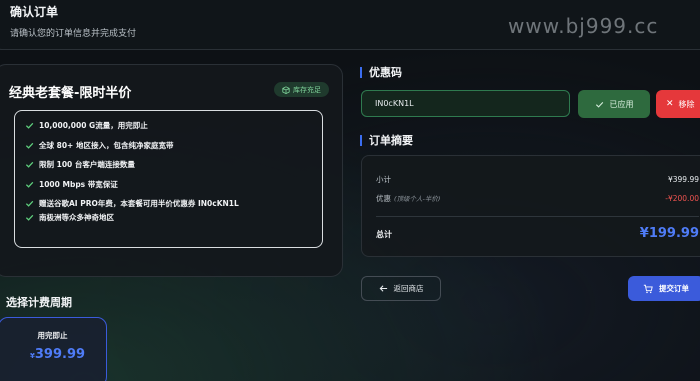 This screenshot has height=381, width=700. Describe the element at coordinates (417, 199) in the screenshot. I see `discount-note: (顶级个人-半价)` at that location.